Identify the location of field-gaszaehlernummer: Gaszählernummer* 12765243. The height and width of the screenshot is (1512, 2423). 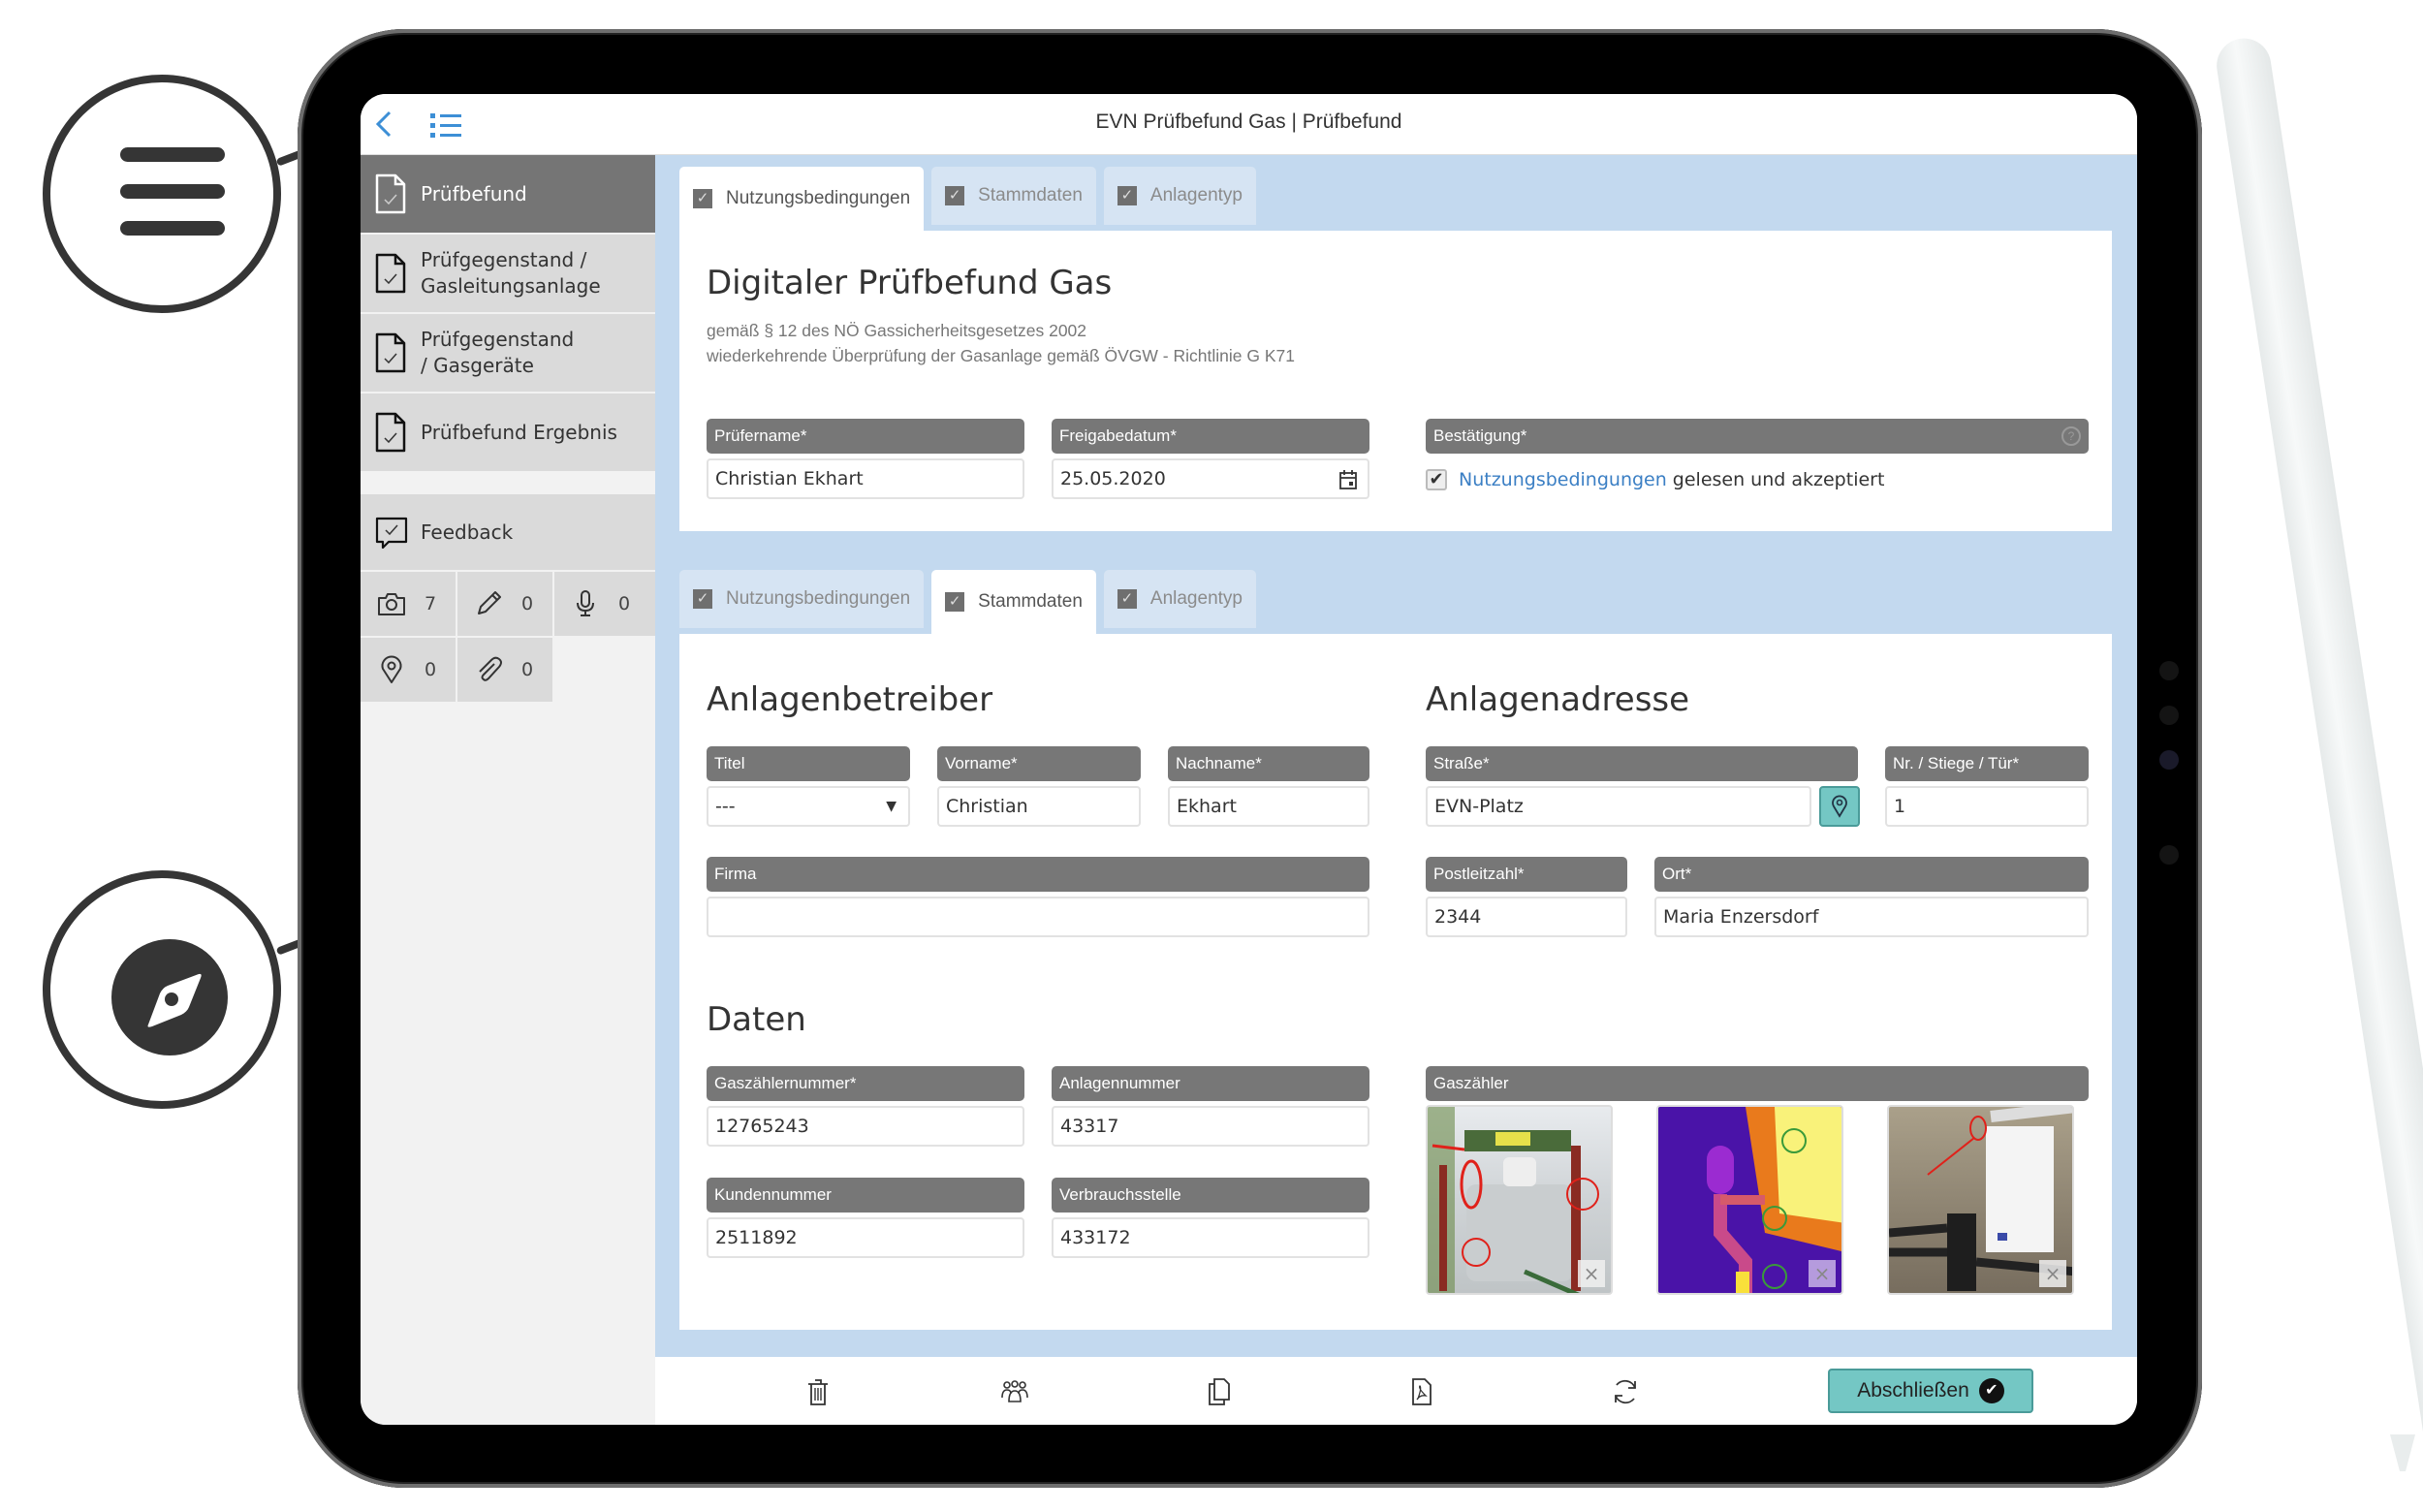
(865, 1107).